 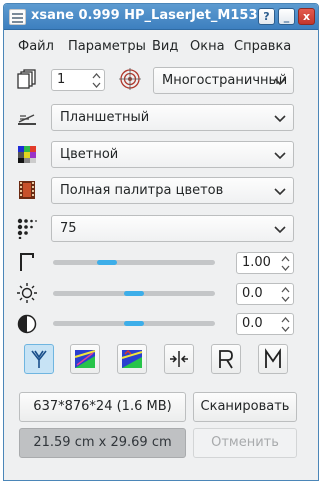 I want to click on cancel-button: Отменить, so click(x=245, y=443).